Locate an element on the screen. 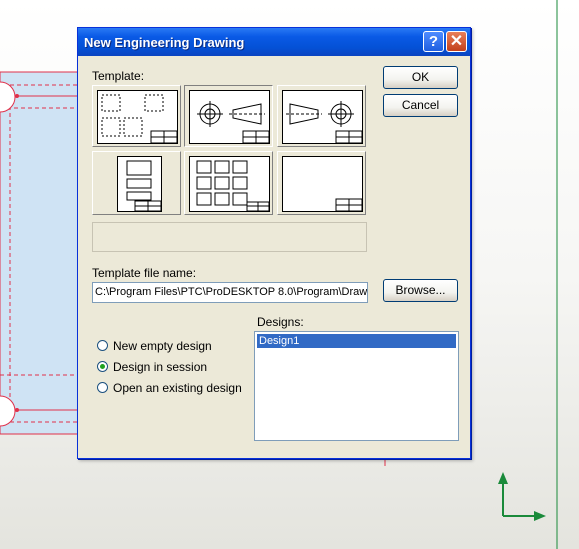 The height and width of the screenshot is (549, 579). close-icon: ✕ is located at coordinates (456, 41).